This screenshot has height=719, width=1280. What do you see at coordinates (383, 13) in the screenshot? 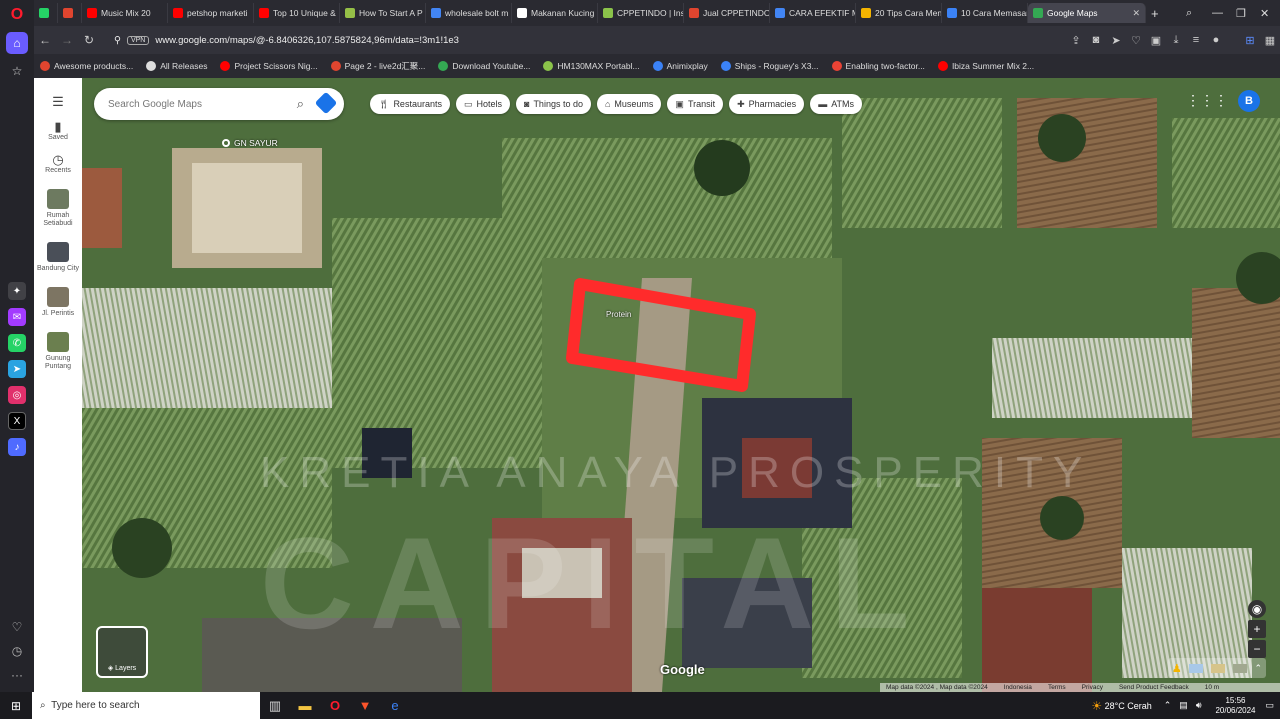
I see `tab-5: How To Start A P` at bounding box center [383, 13].